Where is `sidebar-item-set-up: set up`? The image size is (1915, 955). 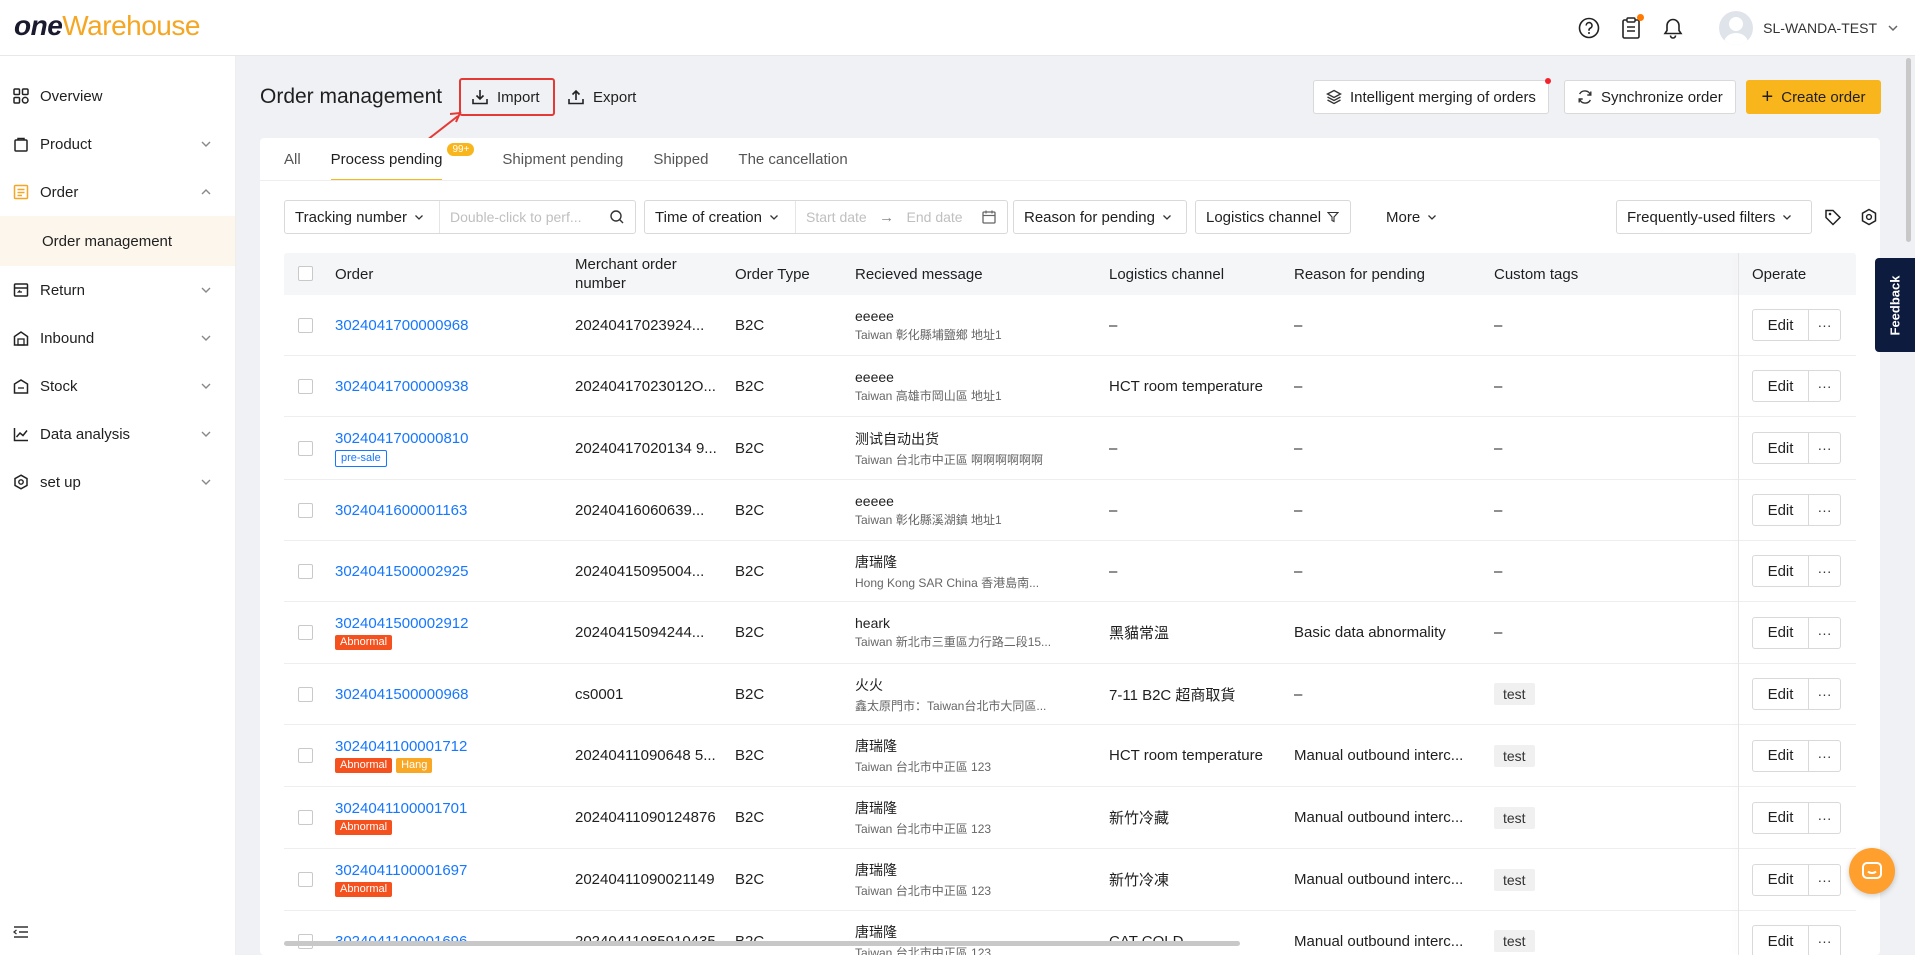 sidebar-item-set-up: set up is located at coordinates (117, 482).